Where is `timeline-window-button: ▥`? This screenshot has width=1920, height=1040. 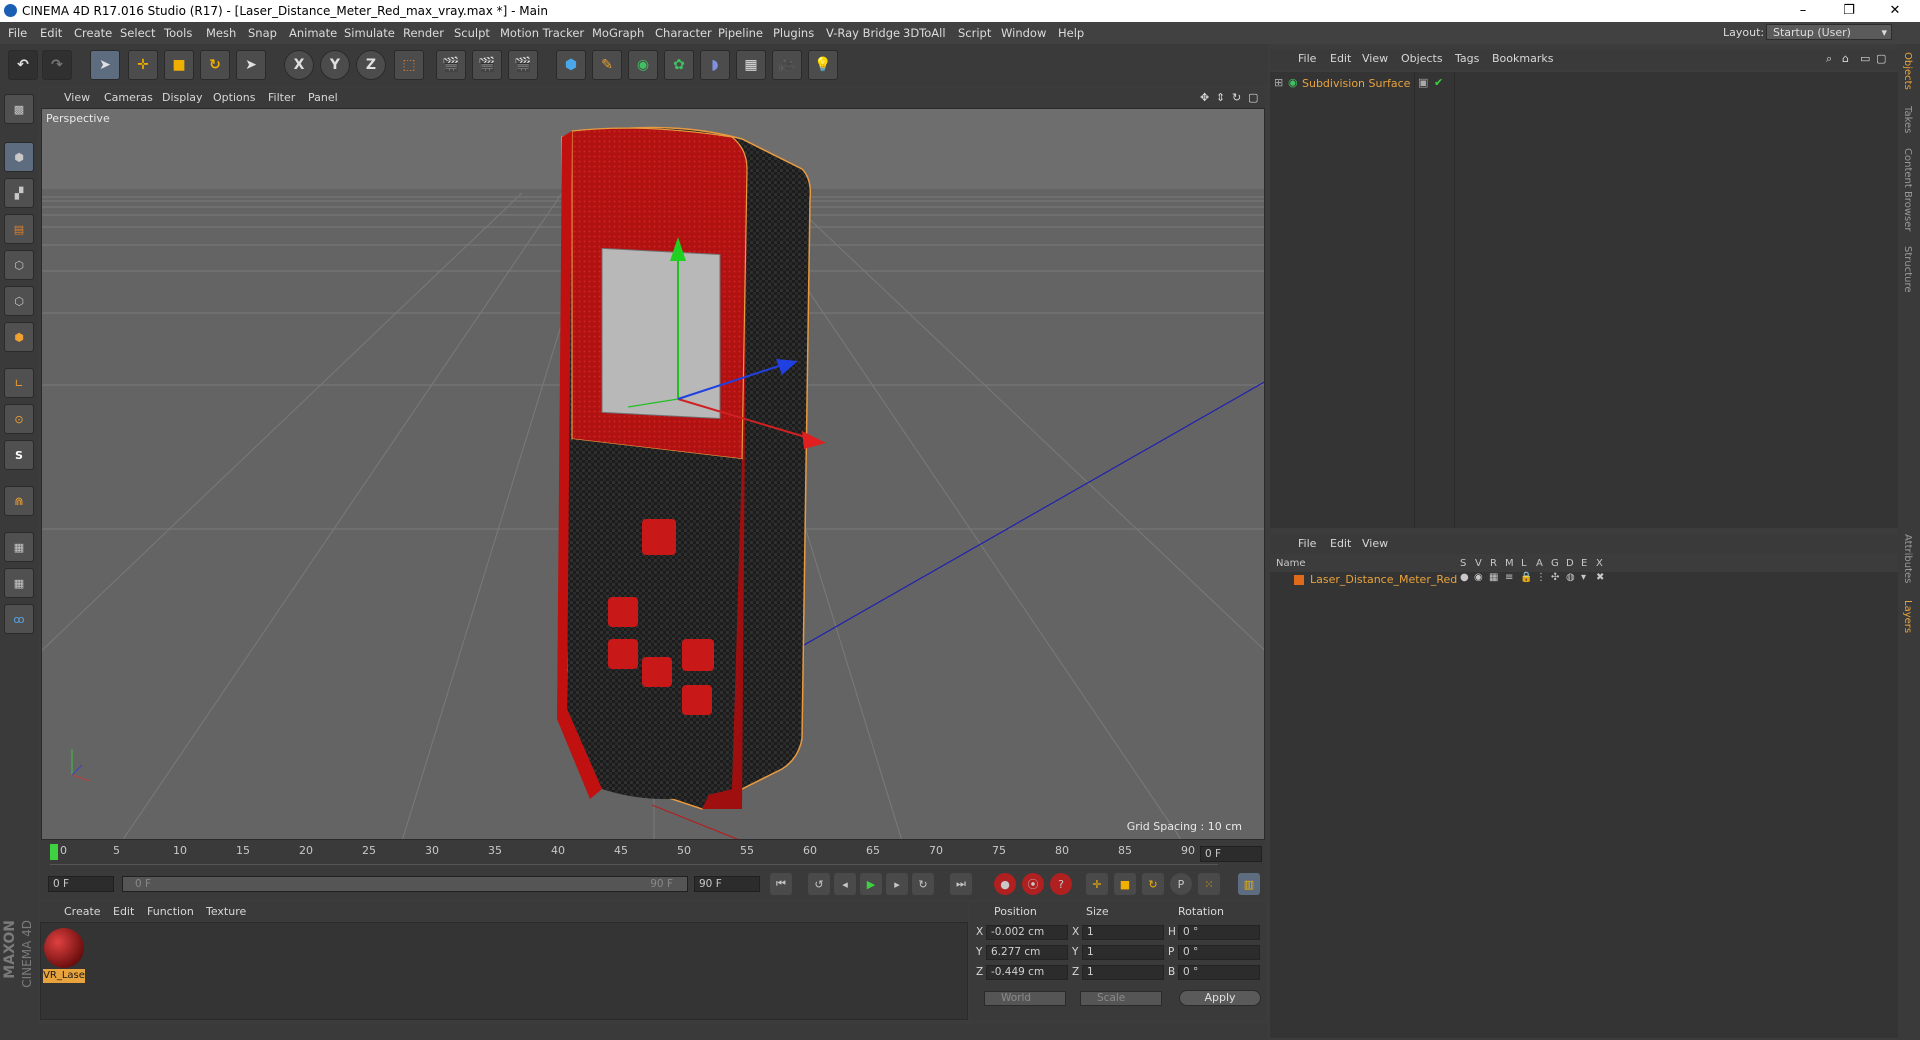 timeline-window-button: ▥ is located at coordinates (1249, 884).